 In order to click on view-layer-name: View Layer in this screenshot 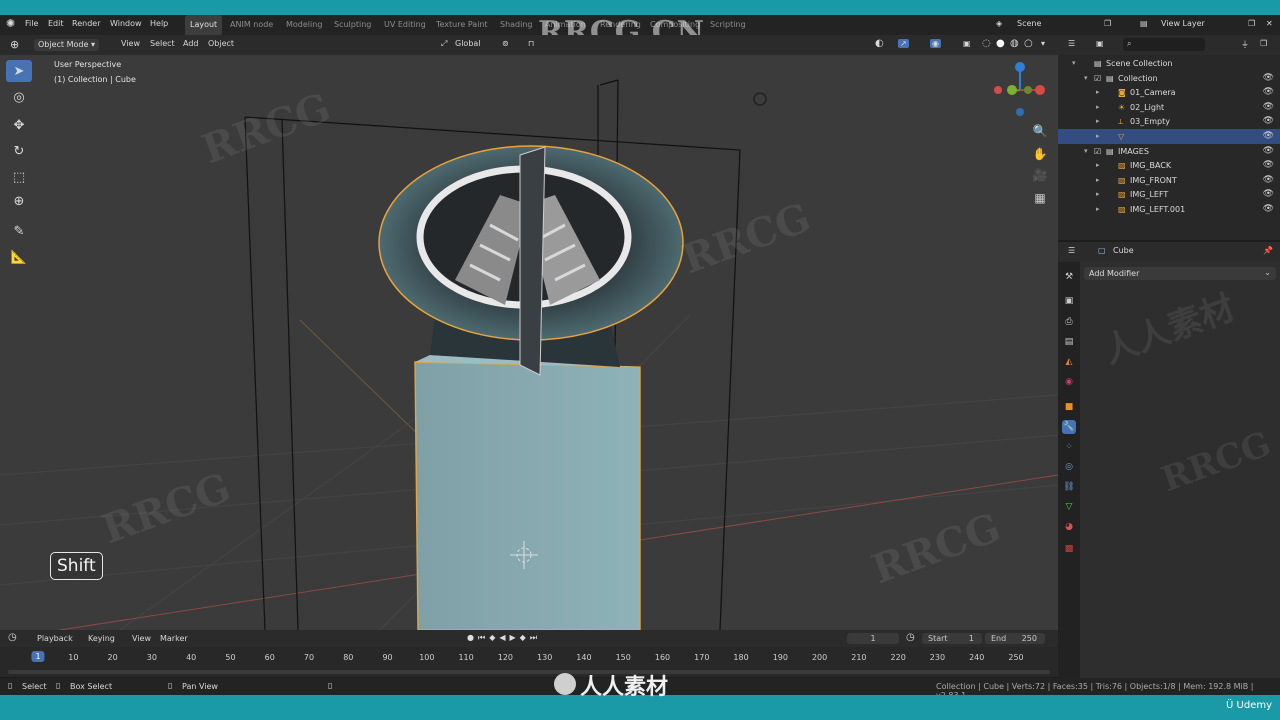, I will do `click(1183, 23)`.